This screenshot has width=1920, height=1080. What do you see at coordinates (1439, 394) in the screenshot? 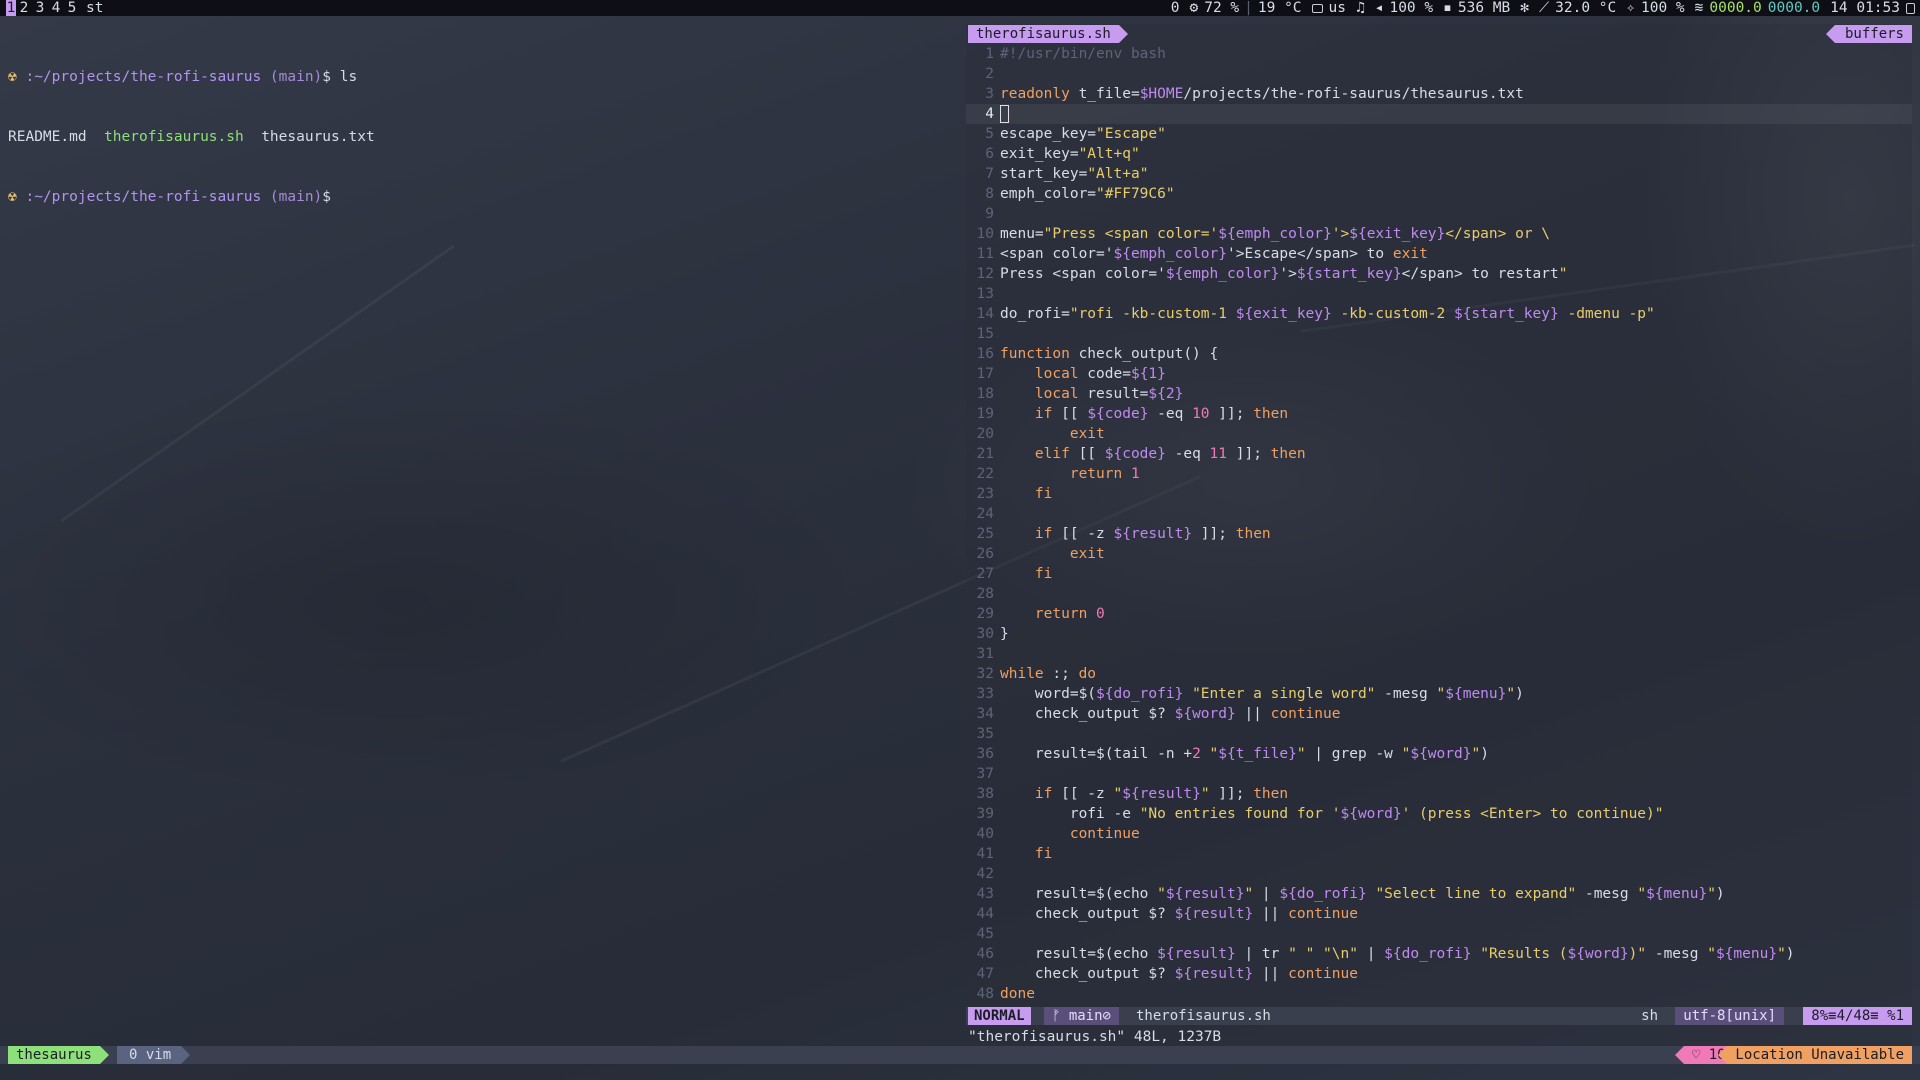
I see `code-line: 18 local result=${2}` at bounding box center [1439, 394].